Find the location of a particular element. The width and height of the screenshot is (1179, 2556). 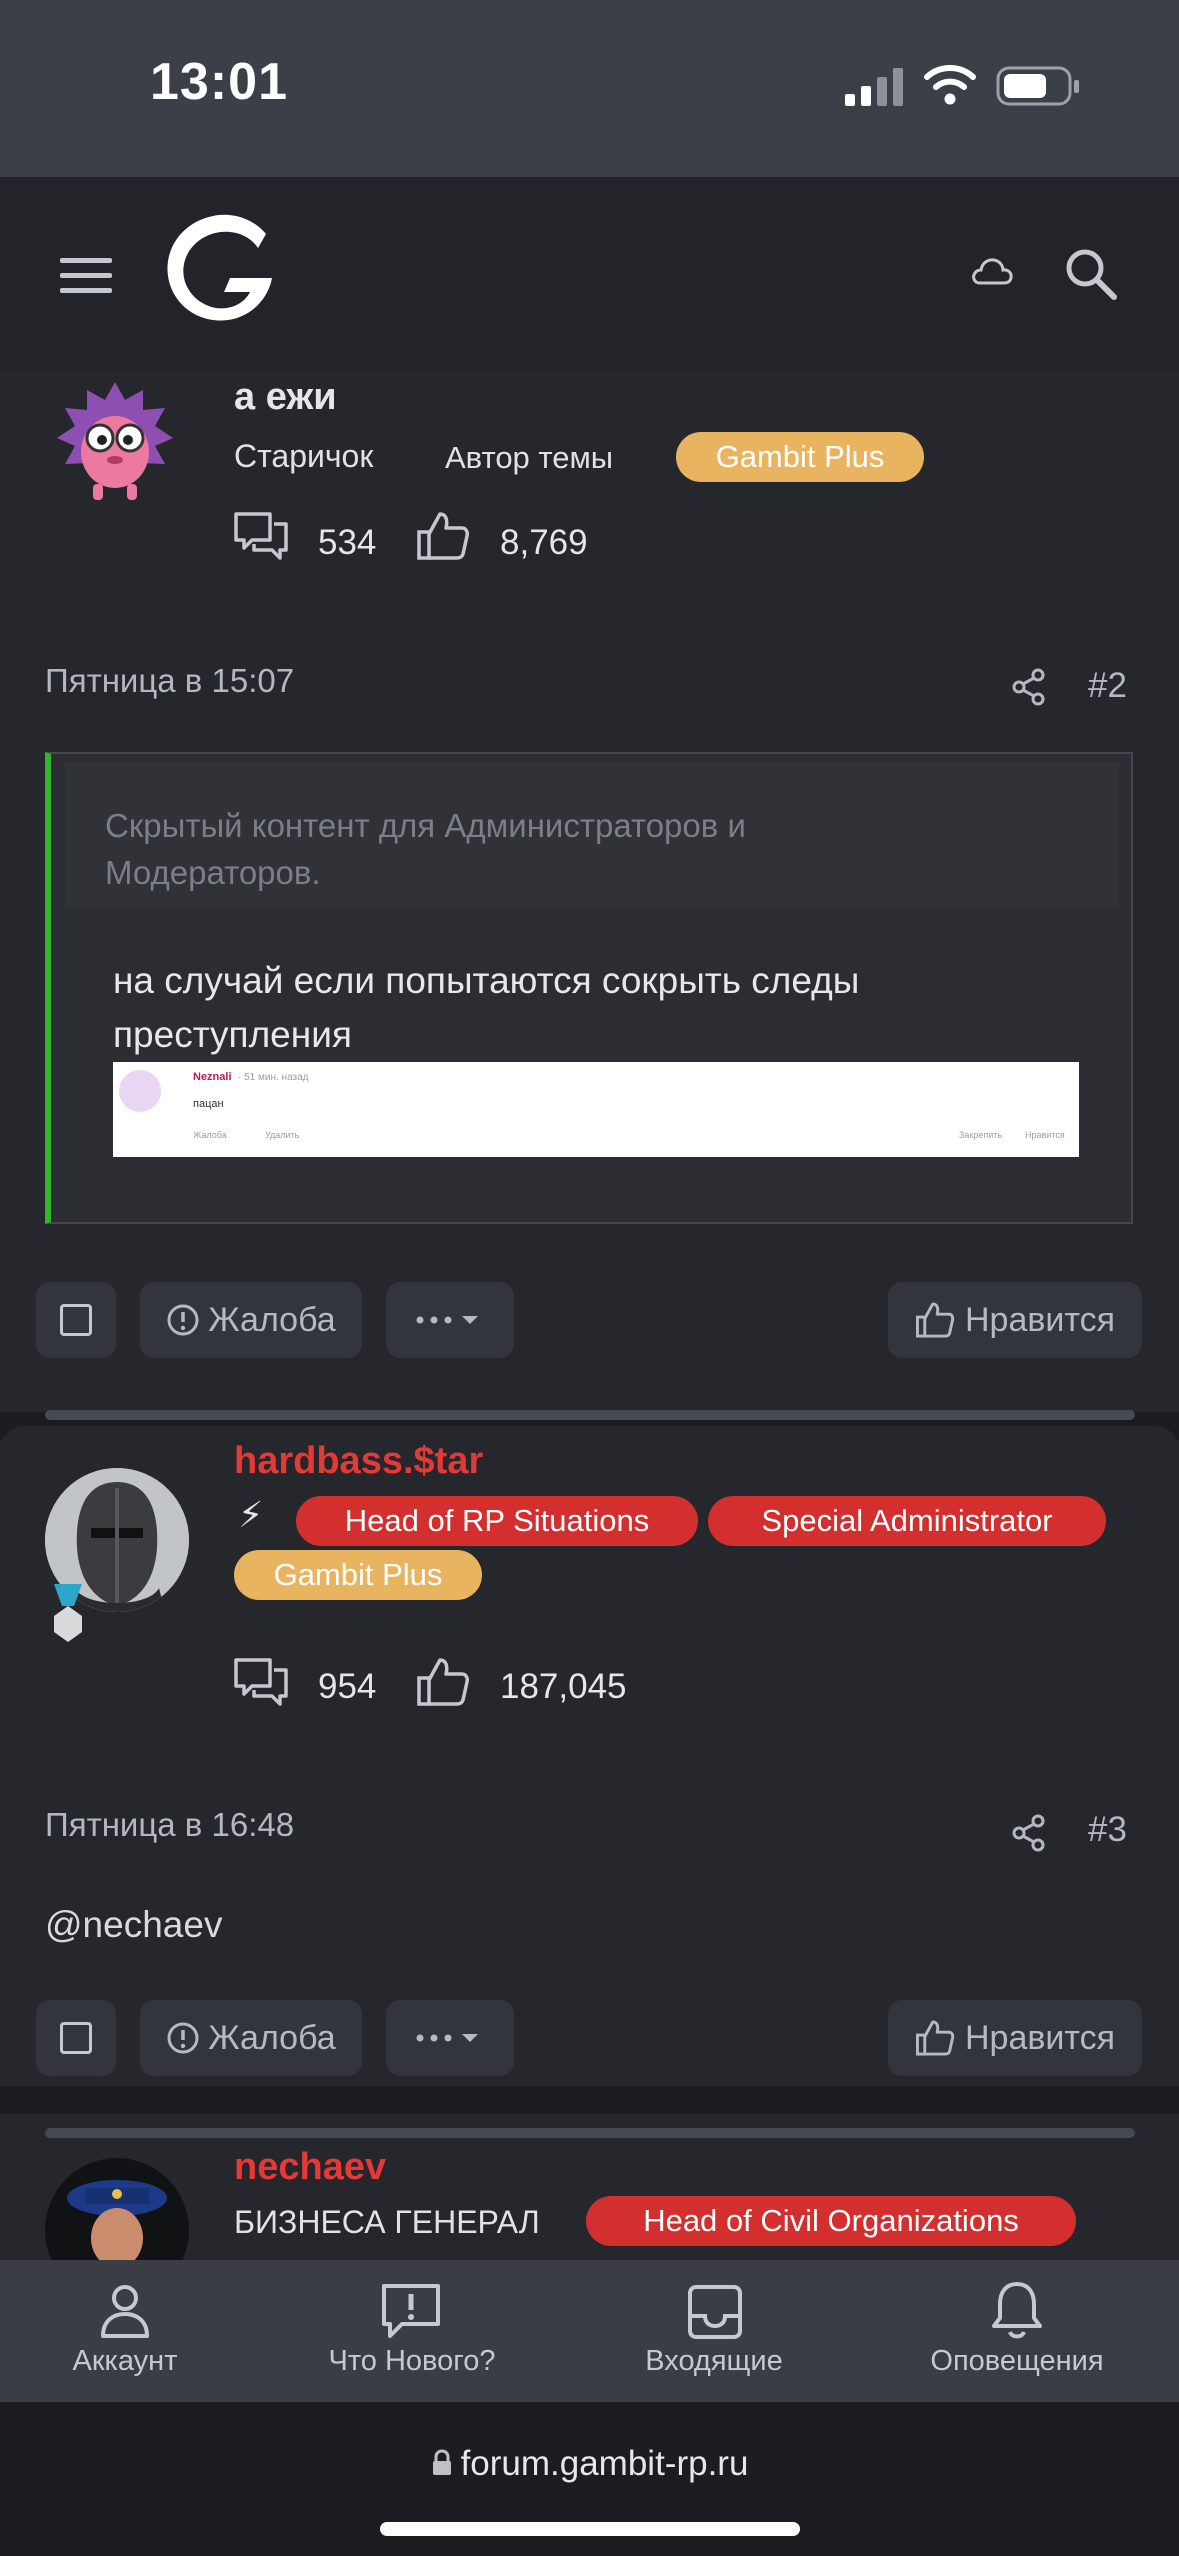

url-label: forum.gambit-rp.ru is located at coordinates (604, 2463).